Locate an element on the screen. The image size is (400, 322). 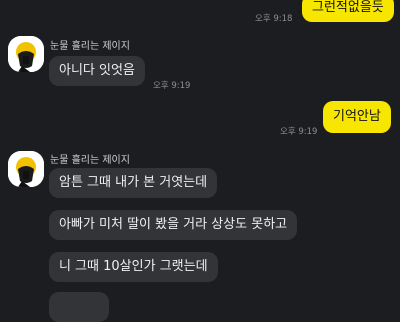
message-text: 그런적없을듯 is located at coordinates (348, 7).